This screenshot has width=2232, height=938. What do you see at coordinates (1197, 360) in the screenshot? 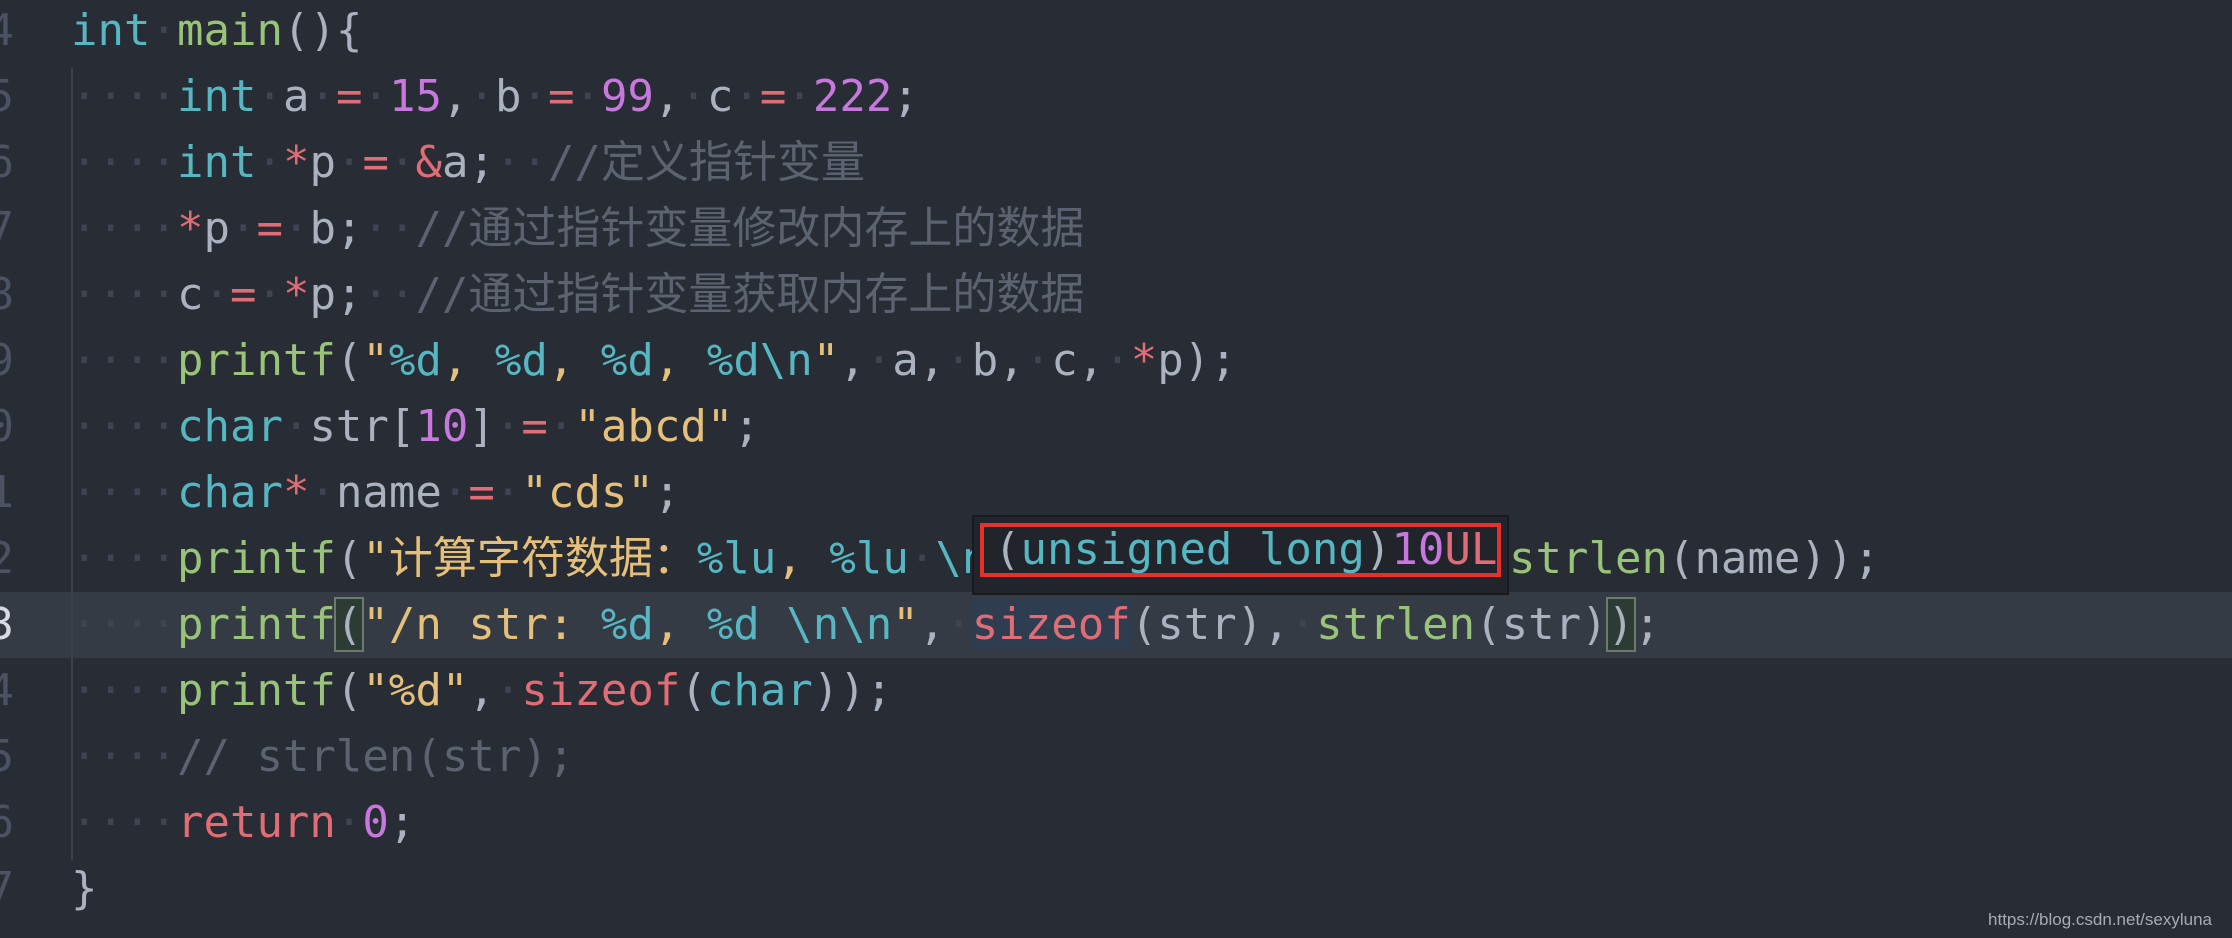
I see `code-token: p);` at bounding box center [1197, 360].